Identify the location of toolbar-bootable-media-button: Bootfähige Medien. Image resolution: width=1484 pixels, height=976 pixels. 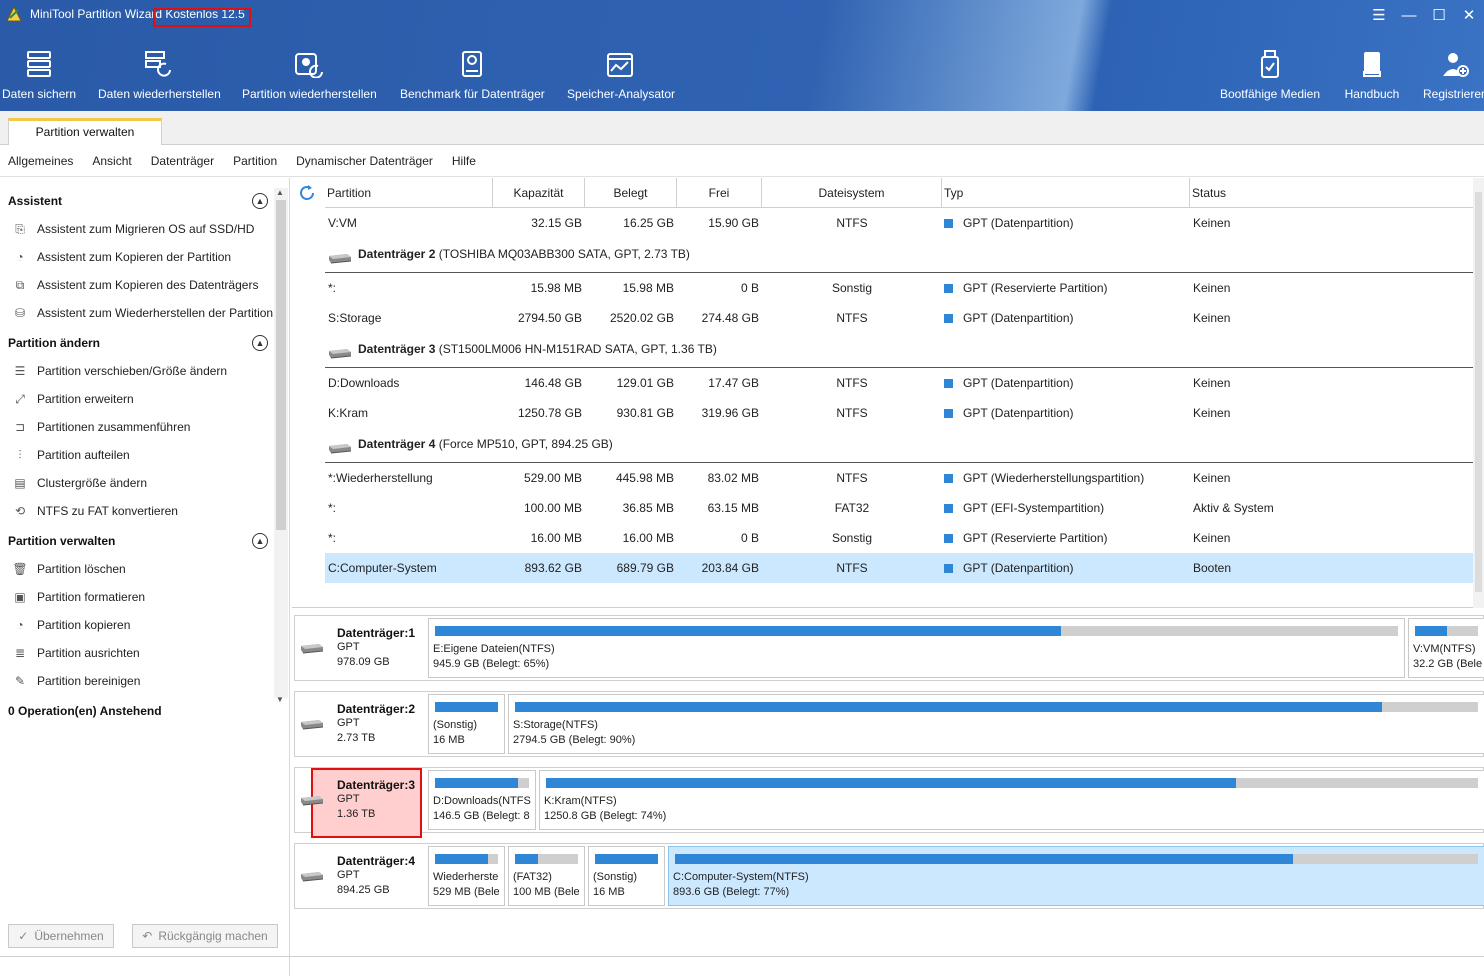
(1270, 76).